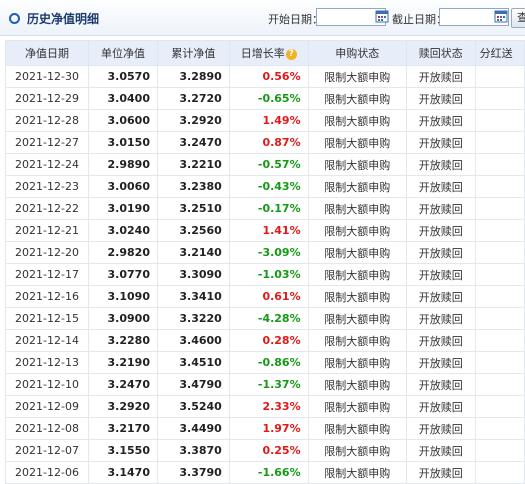  I want to click on daily-growth-cell: 0.61%, so click(268, 296).